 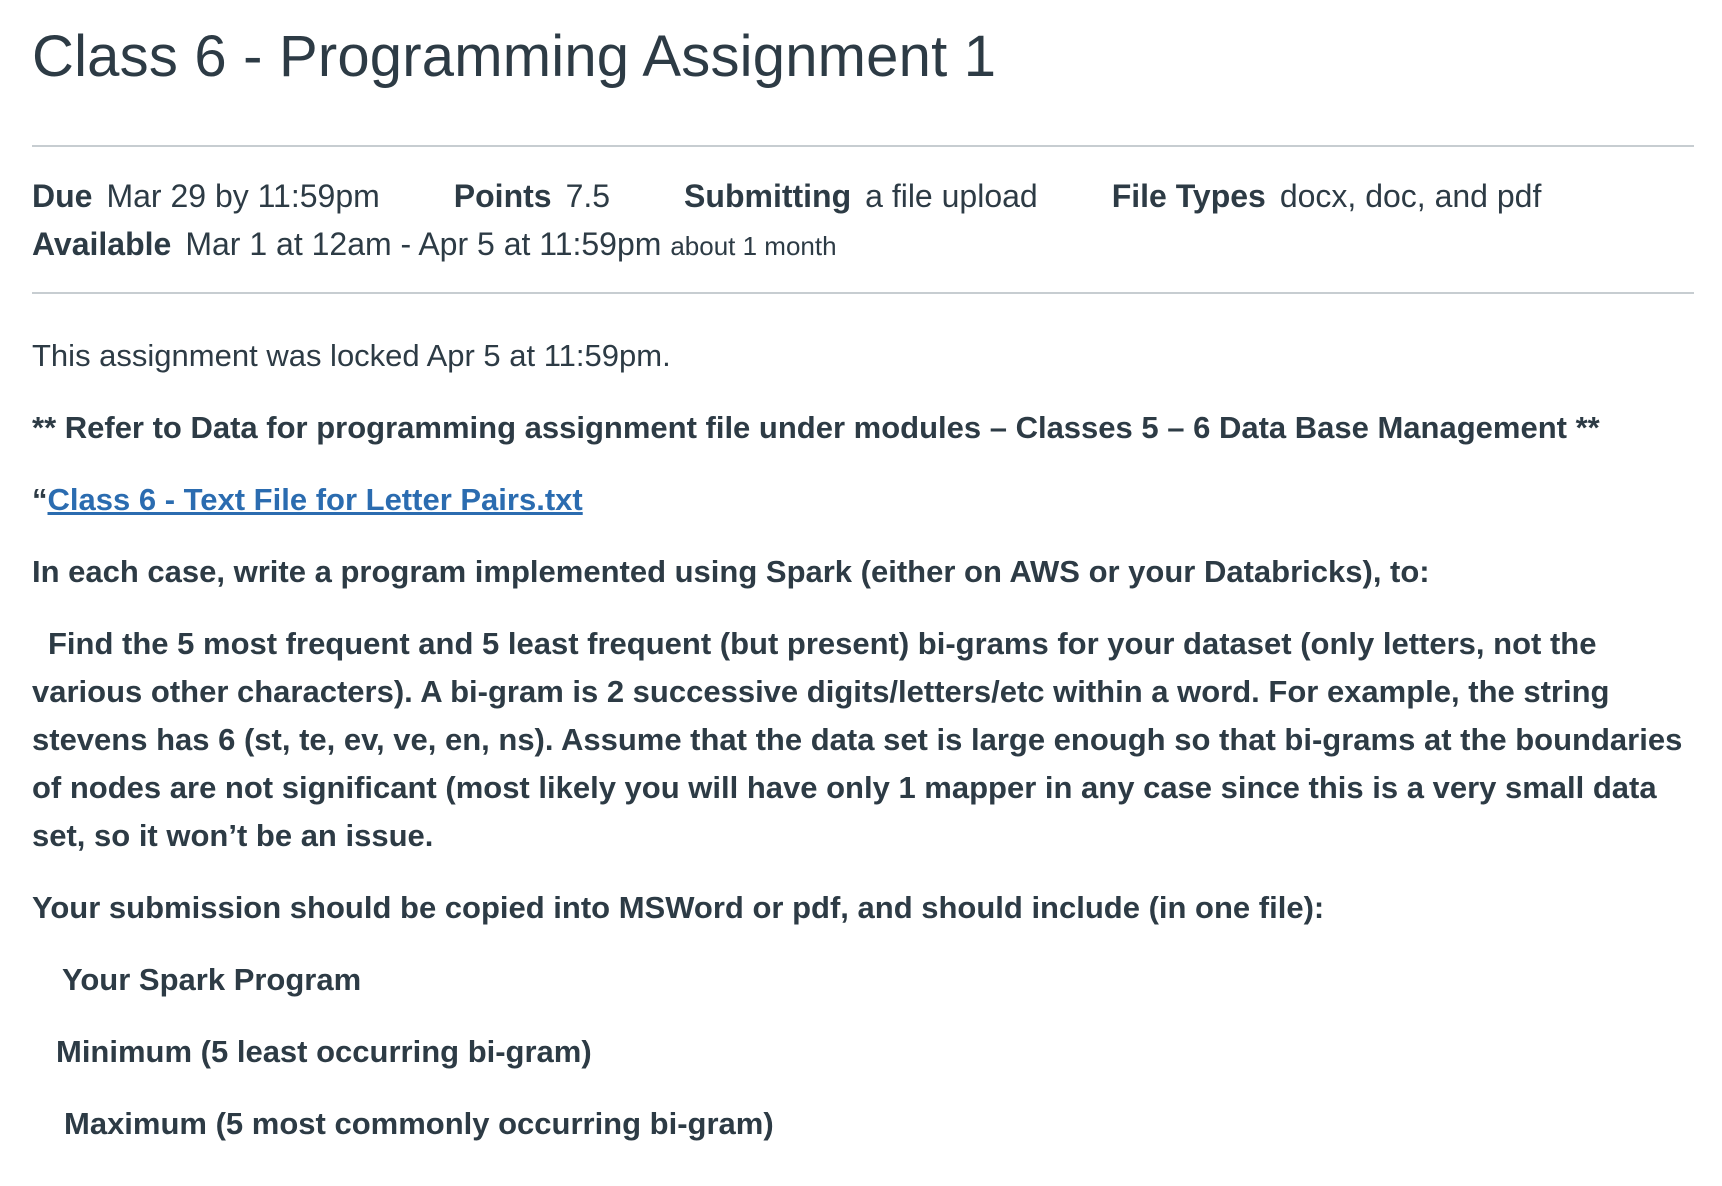 What do you see at coordinates (768, 196) in the screenshot?
I see `submitting-label: Submitting` at bounding box center [768, 196].